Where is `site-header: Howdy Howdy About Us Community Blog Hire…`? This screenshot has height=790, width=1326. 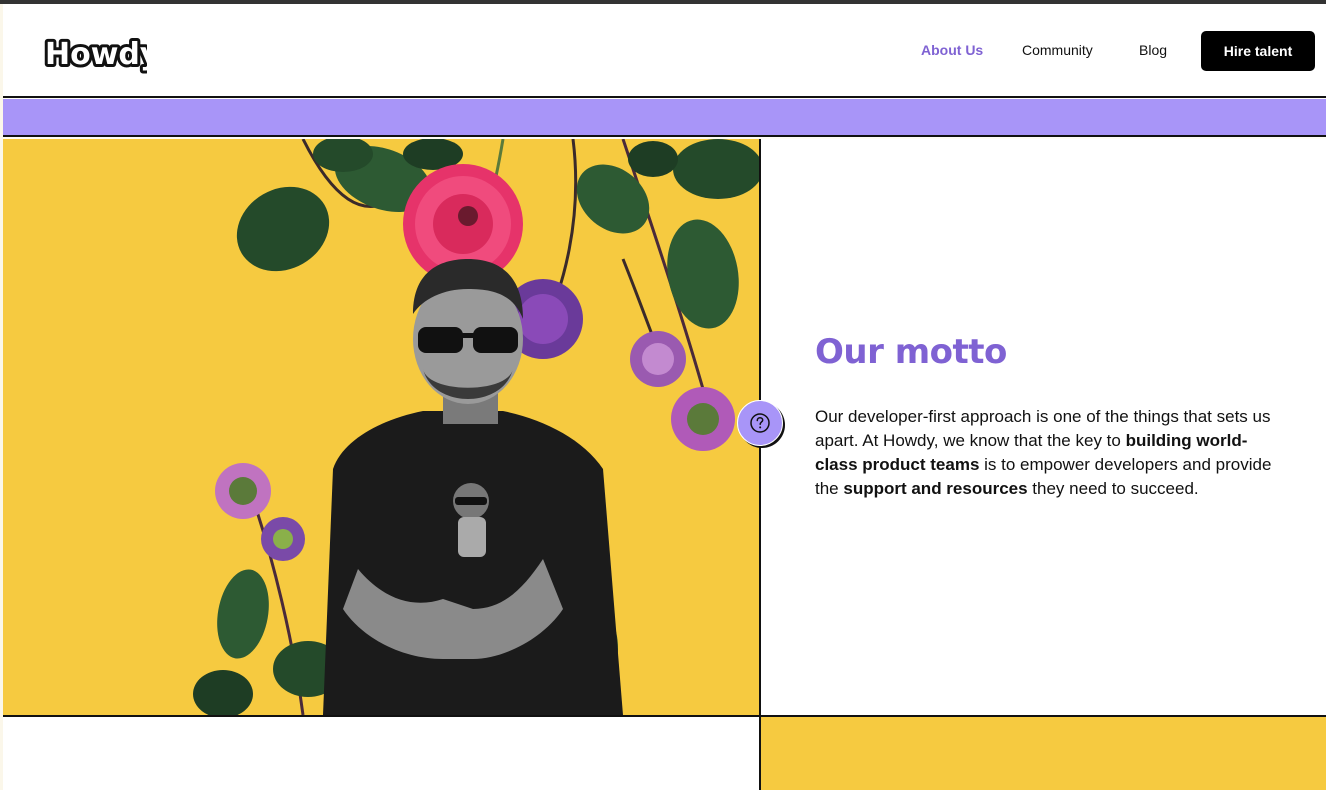
site-header: Howdy Howdy About Us Community Blog Hire… is located at coordinates (664, 51).